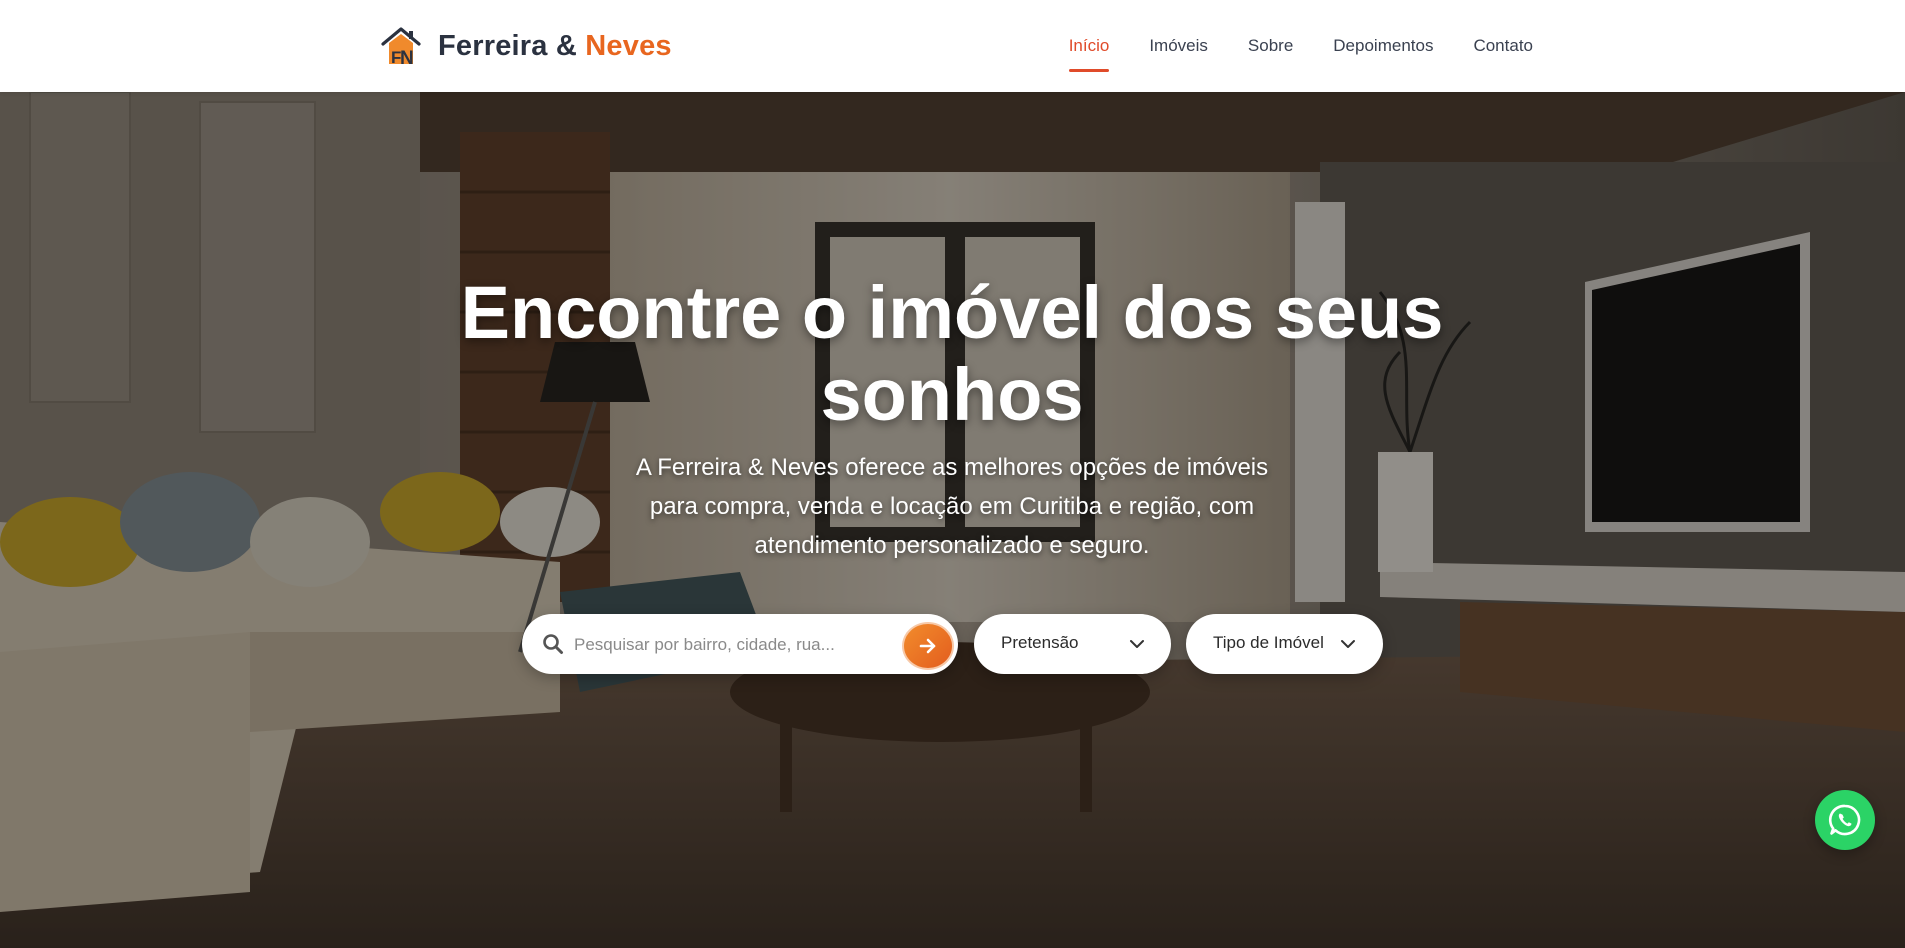 This screenshot has width=1905, height=948. Describe the element at coordinates (1178, 46) in the screenshot. I see `nav-item-imoveis: Imóveis` at that location.